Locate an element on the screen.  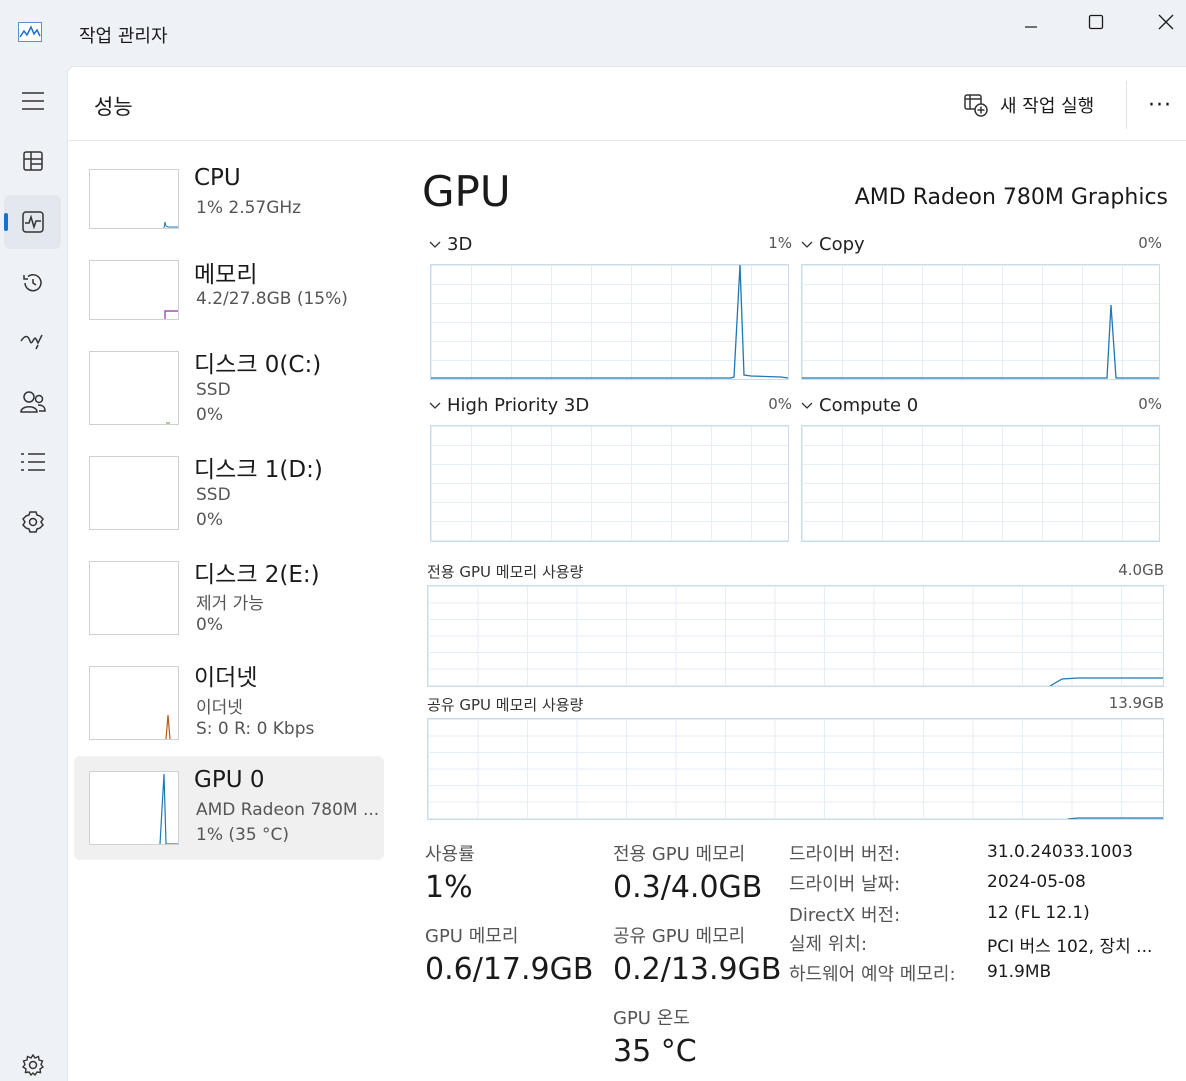
gpu-model-name: AMD Radeon 780M Graphics is located at coordinates (1011, 197).